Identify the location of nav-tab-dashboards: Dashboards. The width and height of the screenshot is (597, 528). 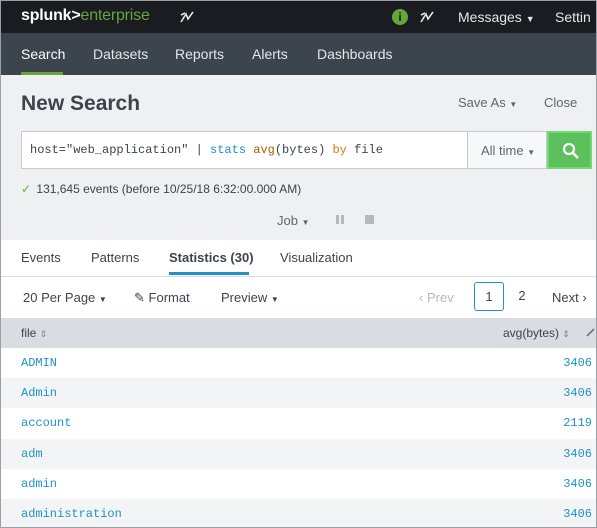
(355, 54).